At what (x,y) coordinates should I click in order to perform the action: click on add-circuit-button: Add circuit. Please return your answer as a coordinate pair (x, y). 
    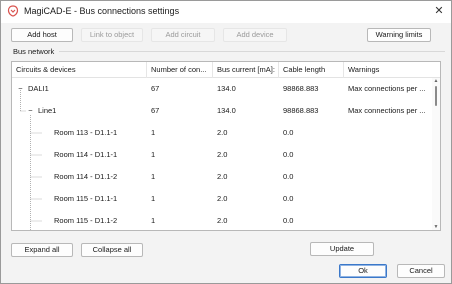
    Looking at the image, I should click on (183, 35).